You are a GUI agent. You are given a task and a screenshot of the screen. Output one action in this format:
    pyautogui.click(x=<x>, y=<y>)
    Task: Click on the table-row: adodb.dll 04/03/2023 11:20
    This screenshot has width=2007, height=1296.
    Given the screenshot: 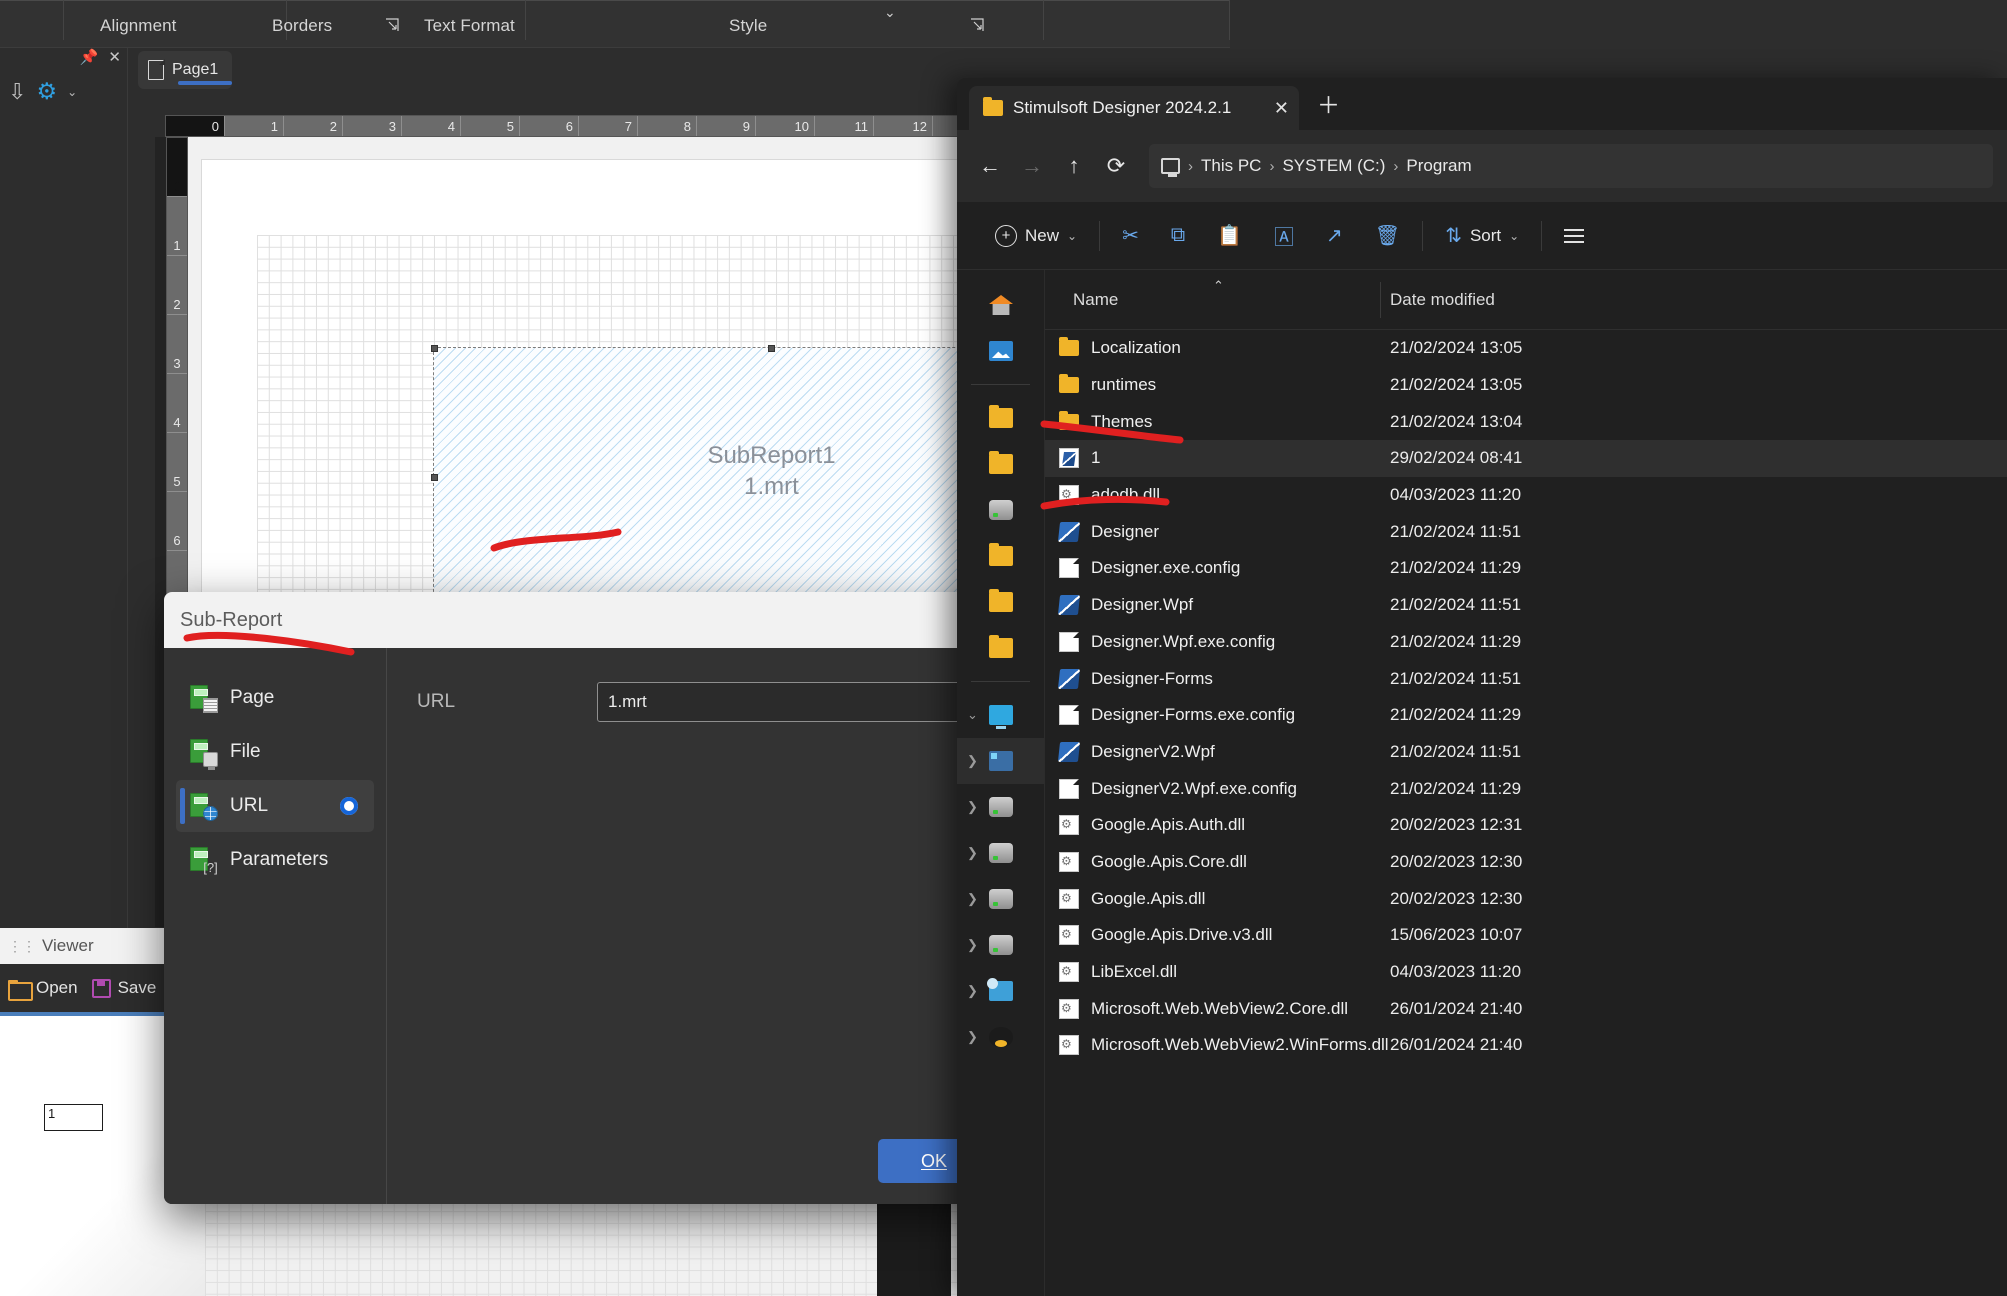 What is the action you would take?
    pyautogui.click(x=1526, y=495)
    